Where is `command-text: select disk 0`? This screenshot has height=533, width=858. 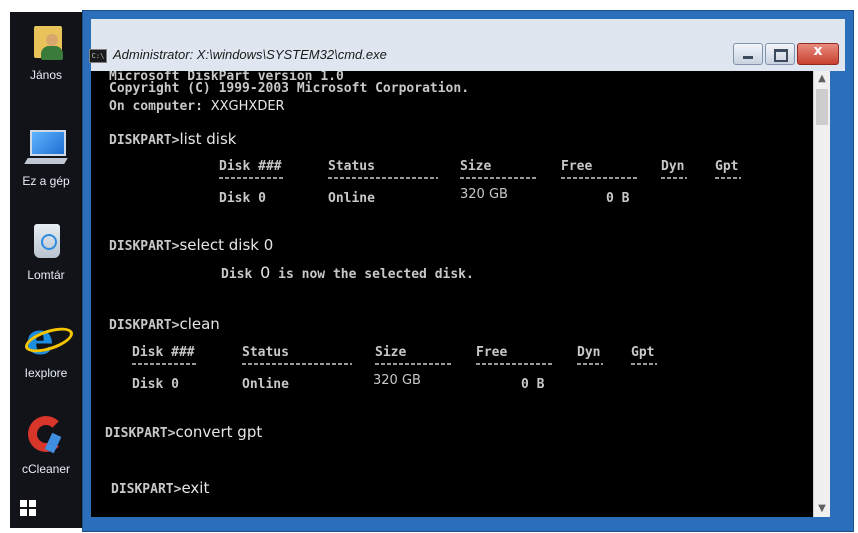
command-text: select disk 0 is located at coordinates (226, 245).